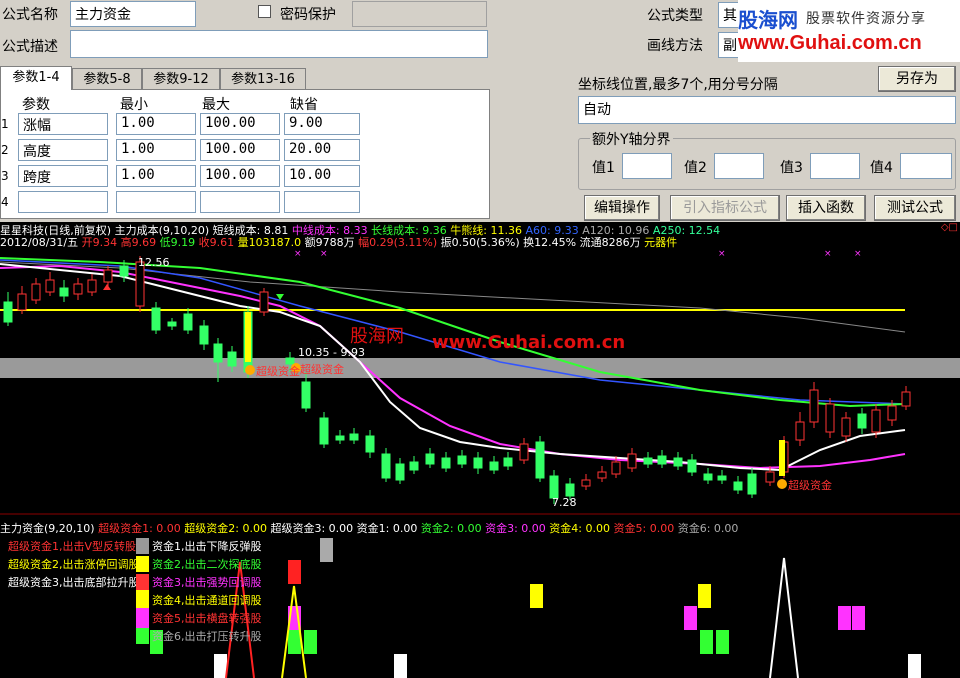  I want to click on test-formula-button: 测试公式, so click(915, 208).